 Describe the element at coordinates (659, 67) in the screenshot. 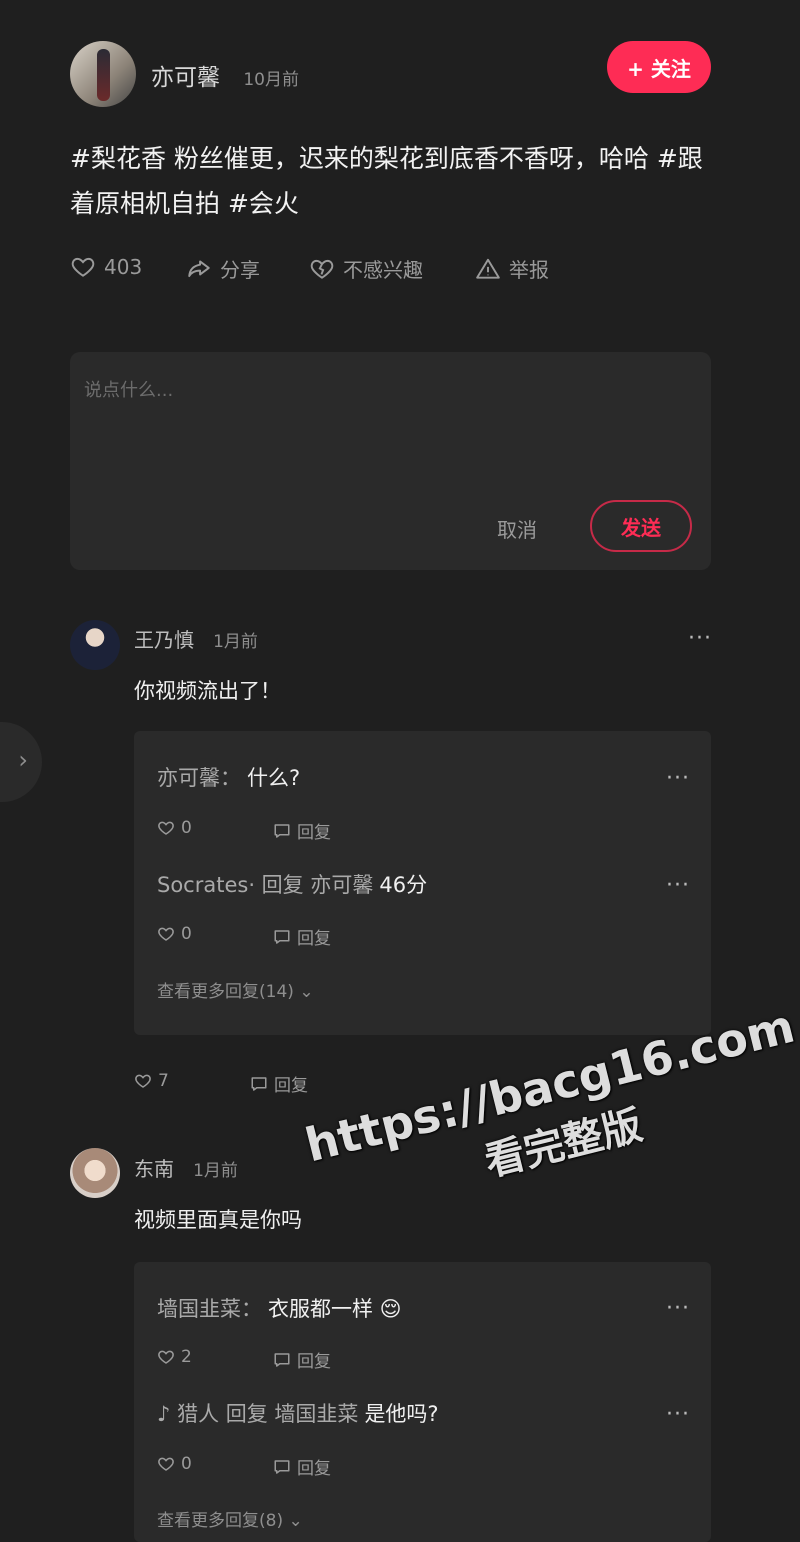

I see `follow-button: + 关注` at that location.